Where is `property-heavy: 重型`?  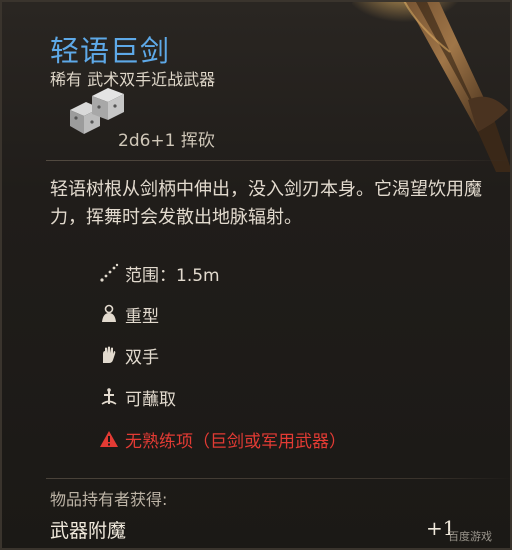
property-heavy: 重型 is located at coordinates (128, 314).